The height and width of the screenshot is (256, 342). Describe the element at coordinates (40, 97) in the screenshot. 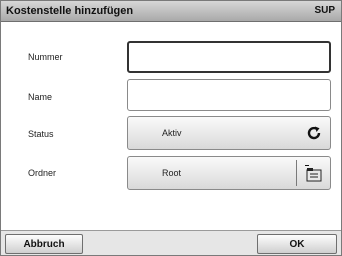

I see `name-label: Name` at that location.